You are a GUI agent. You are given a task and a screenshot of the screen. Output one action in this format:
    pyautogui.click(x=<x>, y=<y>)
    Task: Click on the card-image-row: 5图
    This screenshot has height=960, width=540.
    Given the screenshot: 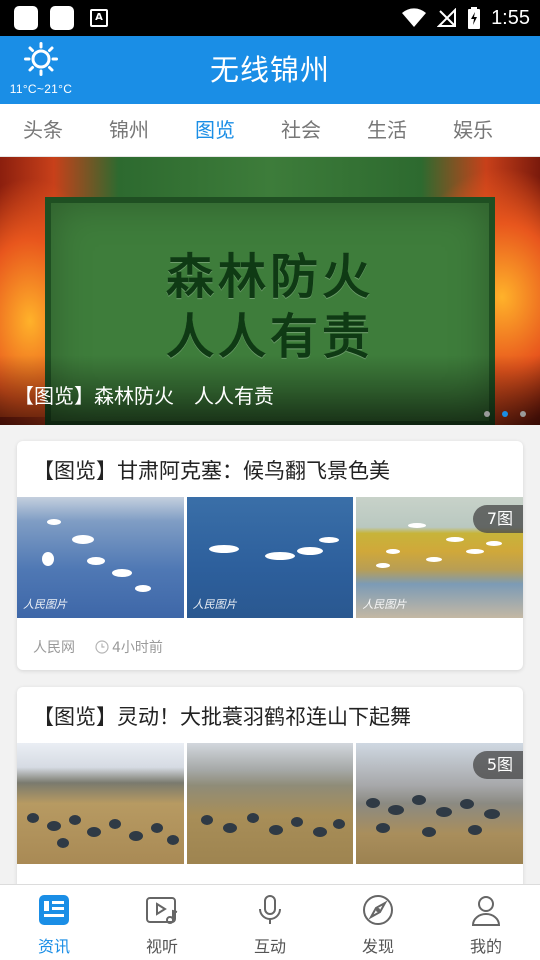 What is the action you would take?
    pyautogui.click(x=270, y=803)
    